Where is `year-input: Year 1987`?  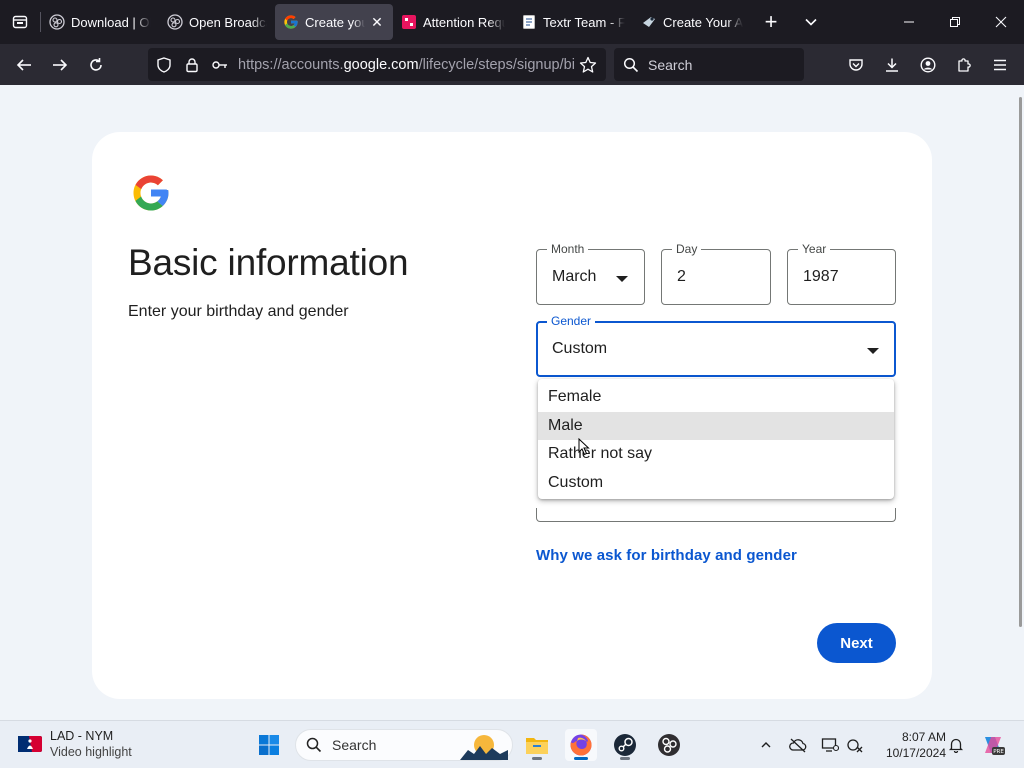 year-input: Year 1987 is located at coordinates (841, 273).